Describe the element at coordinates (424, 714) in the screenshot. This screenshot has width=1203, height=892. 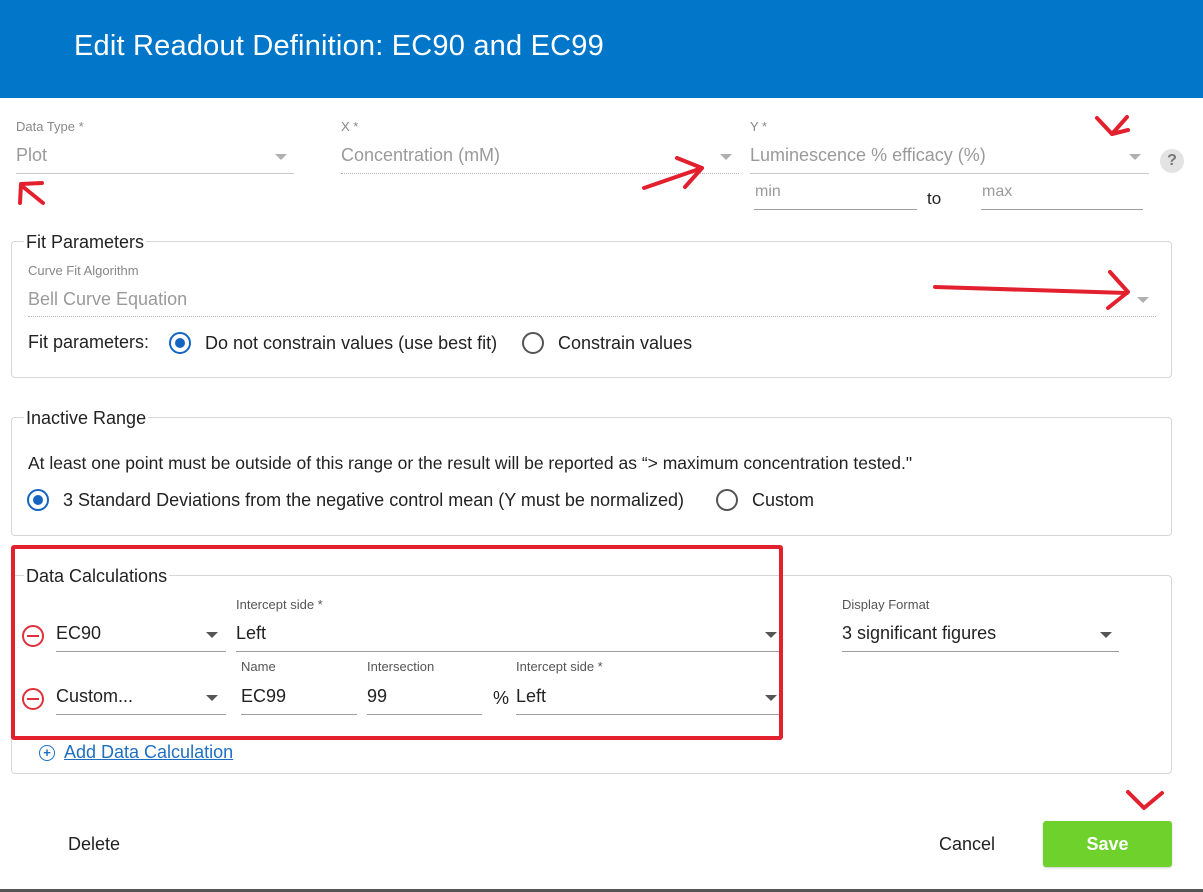
I see `intersection-input-underline` at that location.